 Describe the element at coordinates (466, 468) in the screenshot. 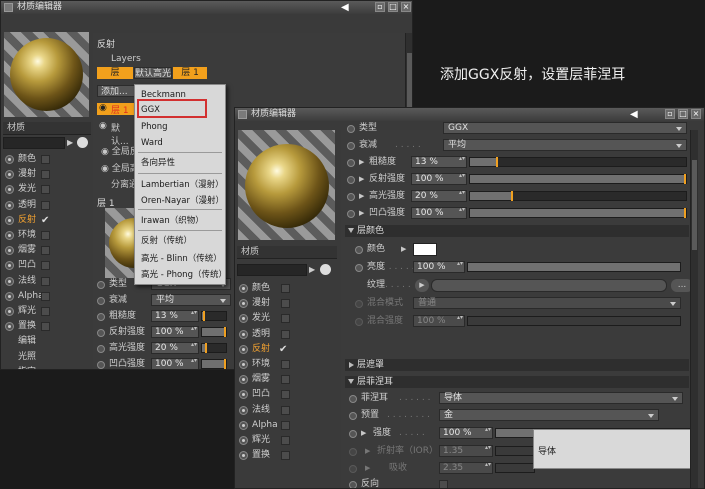

I see `front-absorb-input: 2.35` at that location.